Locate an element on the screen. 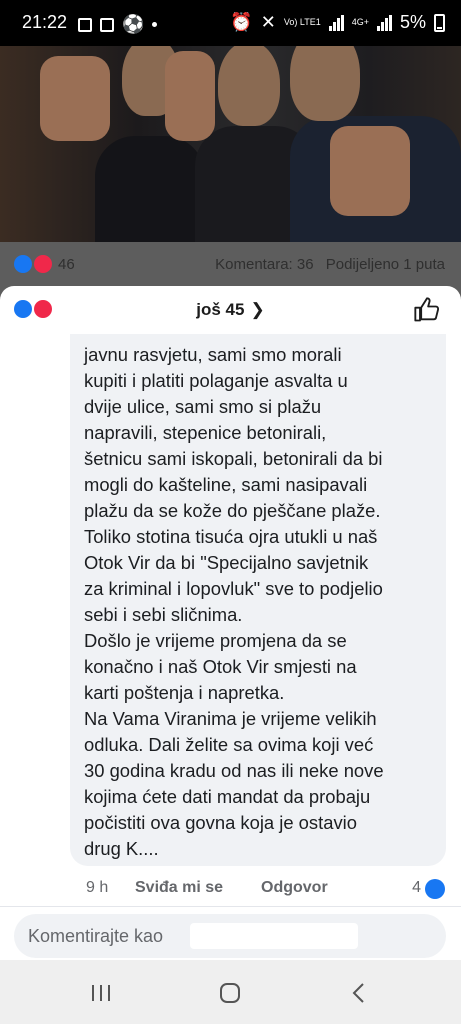  post-reaction-bar: 46 Komentara: 36 Podijeljeno 1 puta is located at coordinates (230, 264).